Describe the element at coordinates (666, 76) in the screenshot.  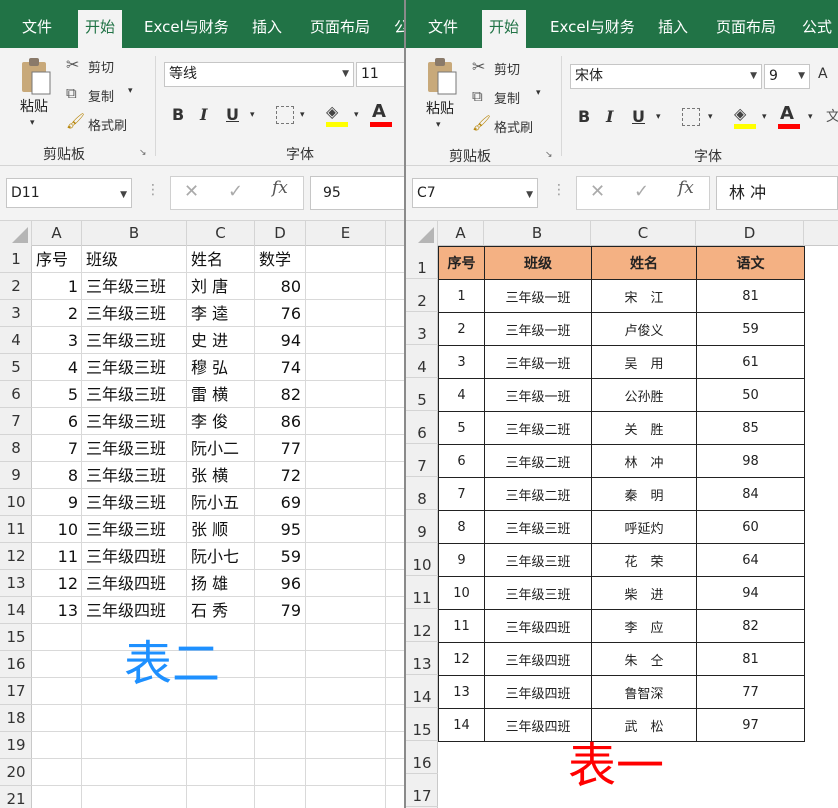
I see `font-name-box: 宋体 ▼` at that location.